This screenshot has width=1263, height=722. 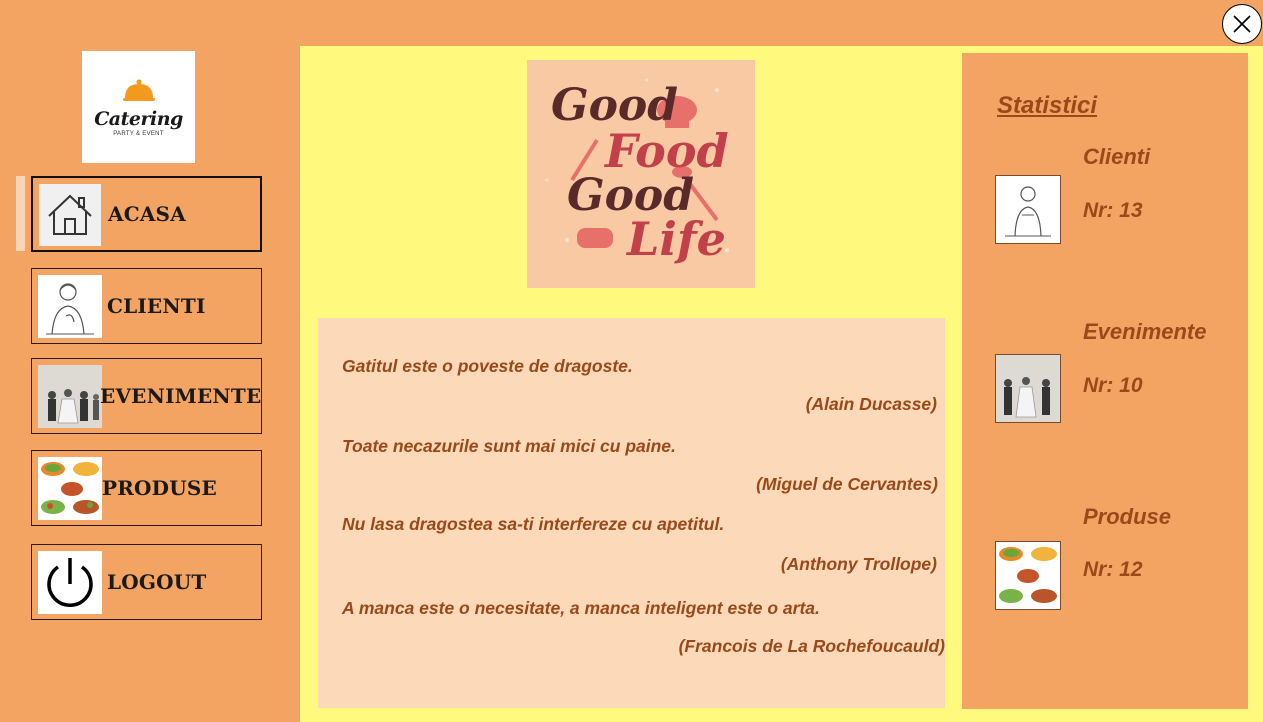 I want to click on nav-acasa-button: ACASA, so click(x=146, y=214).